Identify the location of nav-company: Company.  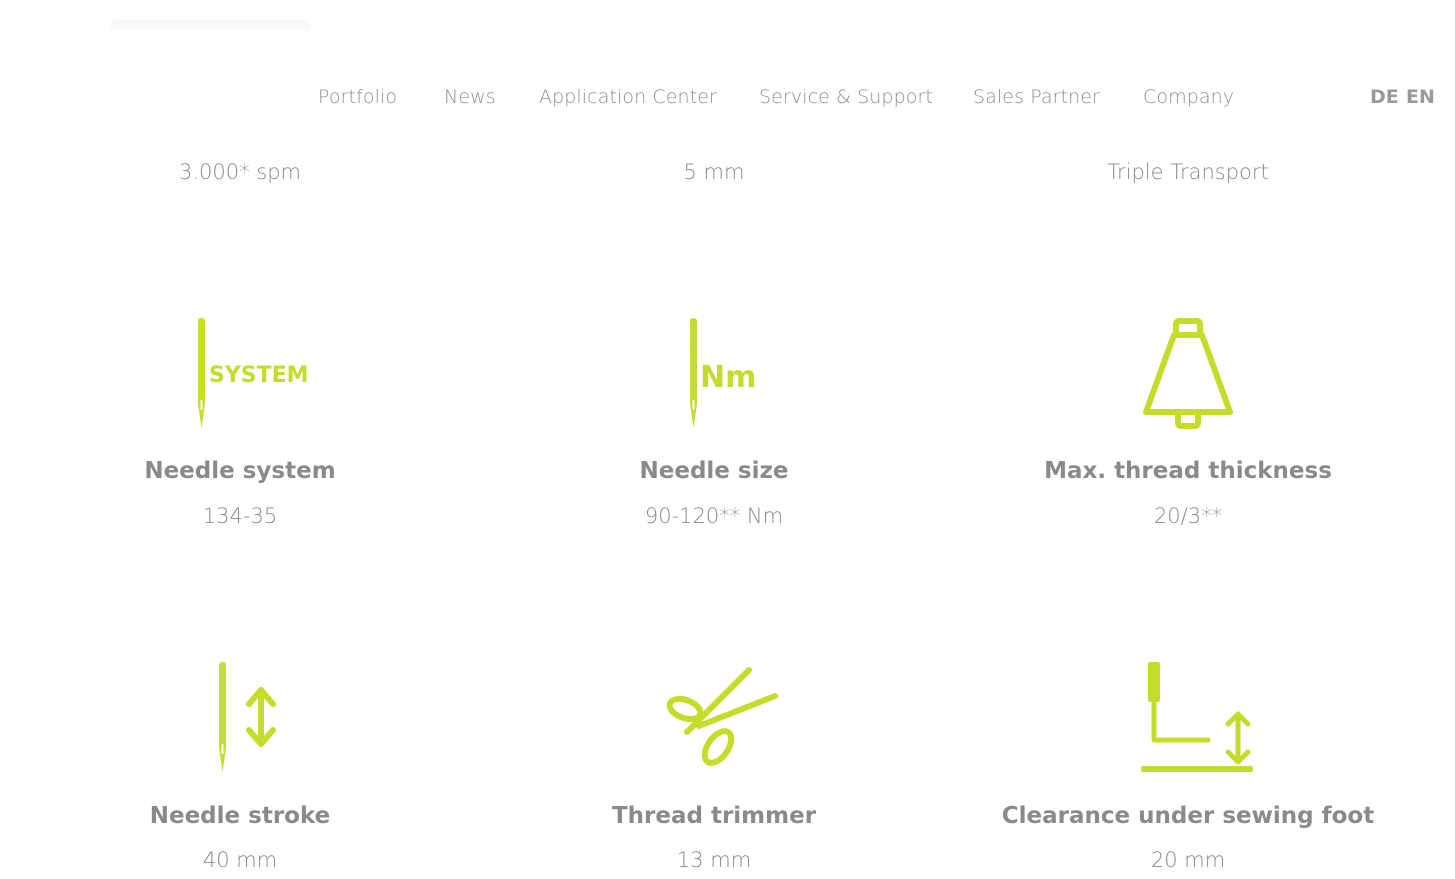
(1188, 97).